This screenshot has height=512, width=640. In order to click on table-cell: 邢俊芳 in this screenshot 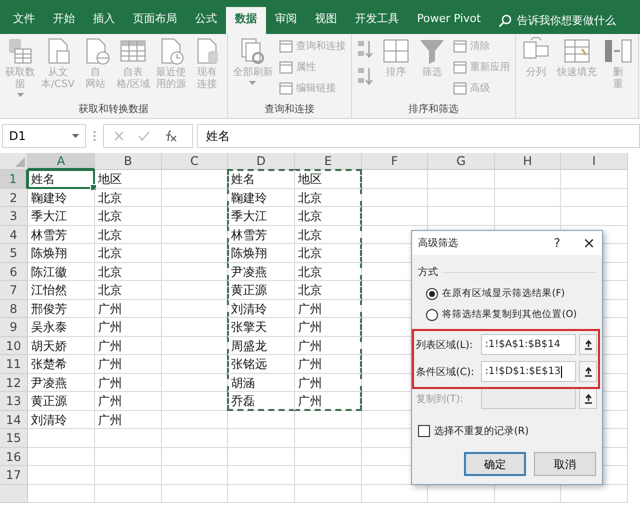, I will do `click(61, 309)`.